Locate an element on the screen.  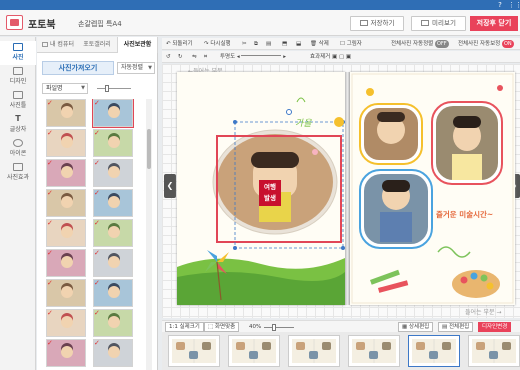
nav-effect: 사진효과 is located at coordinates (18, 173).